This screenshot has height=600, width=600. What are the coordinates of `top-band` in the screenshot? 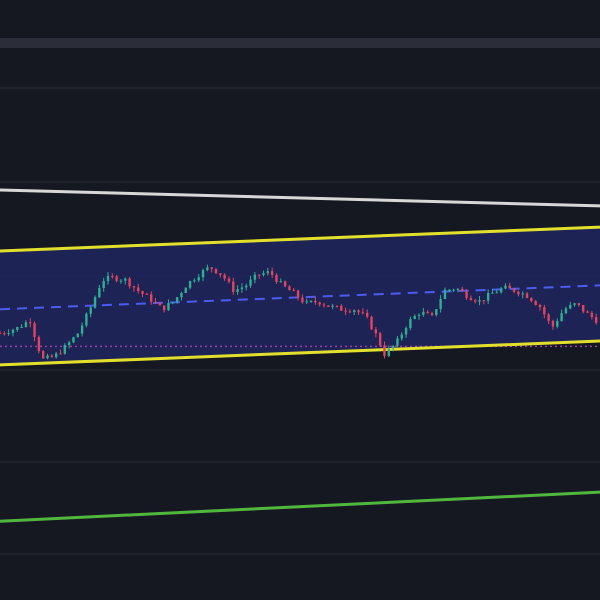 It's located at (300, 43).